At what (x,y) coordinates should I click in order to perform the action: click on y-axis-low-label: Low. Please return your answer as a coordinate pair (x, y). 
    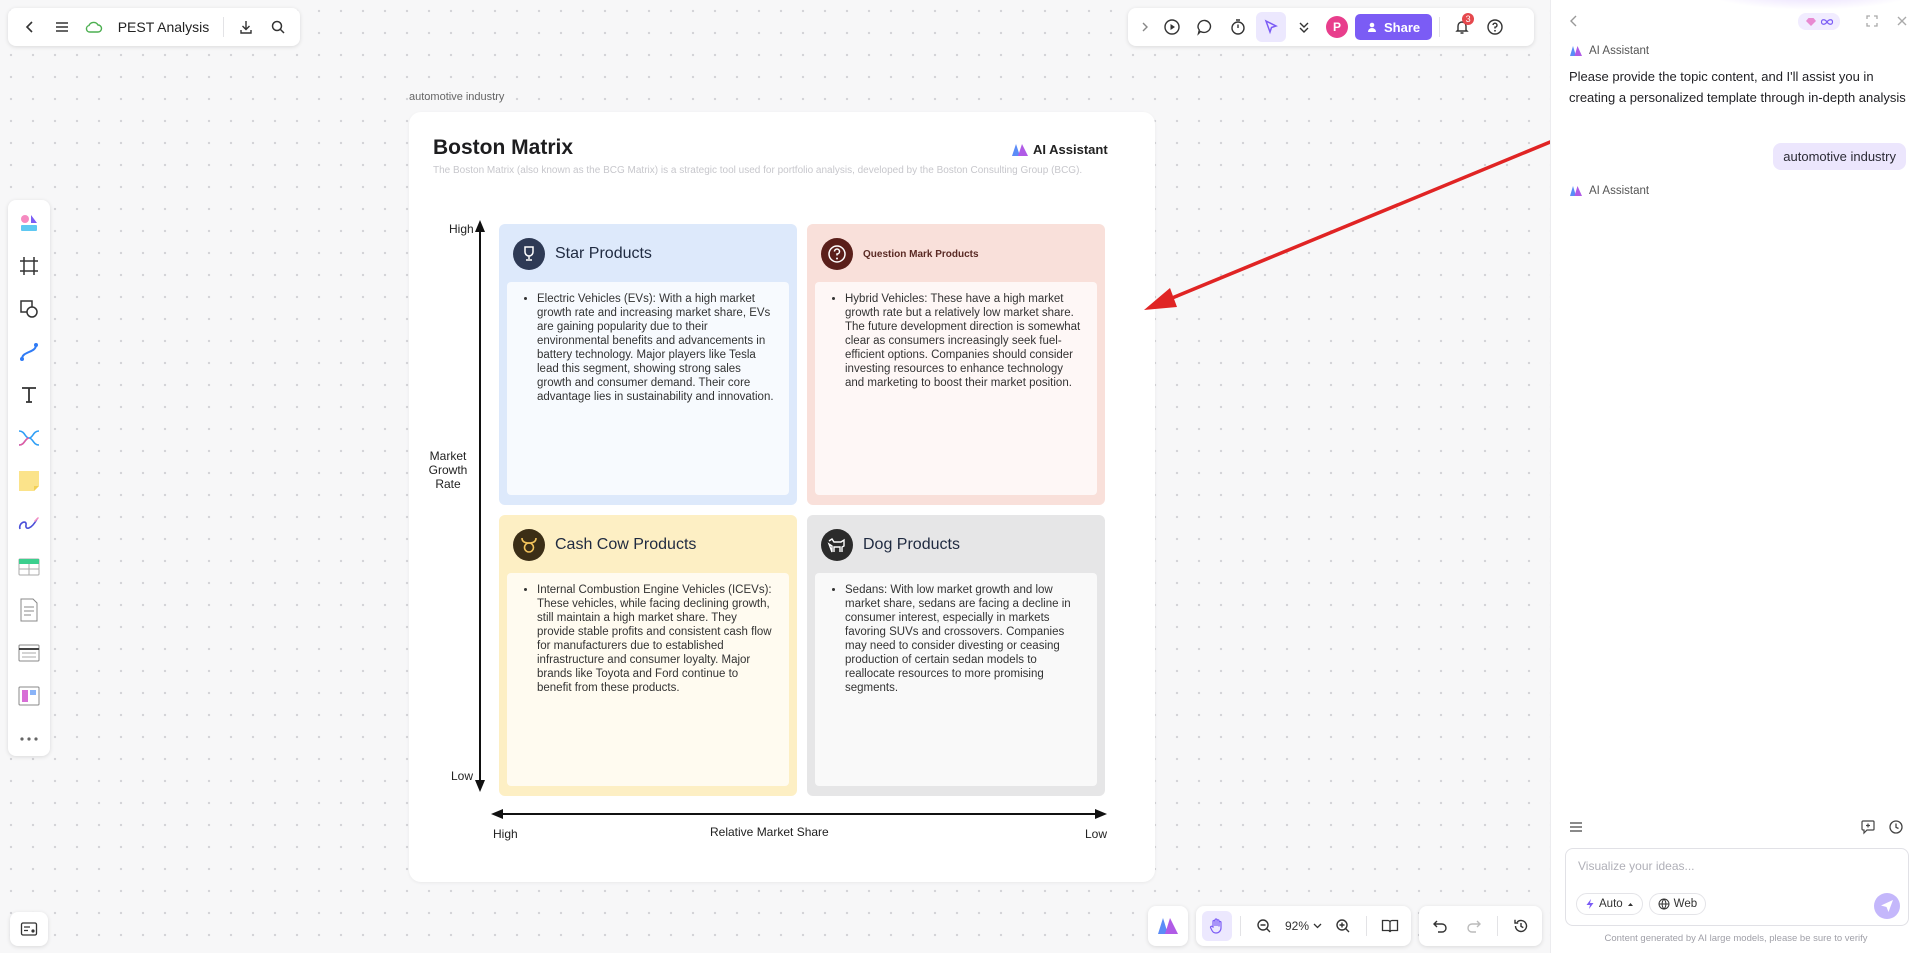
    Looking at the image, I should click on (462, 776).